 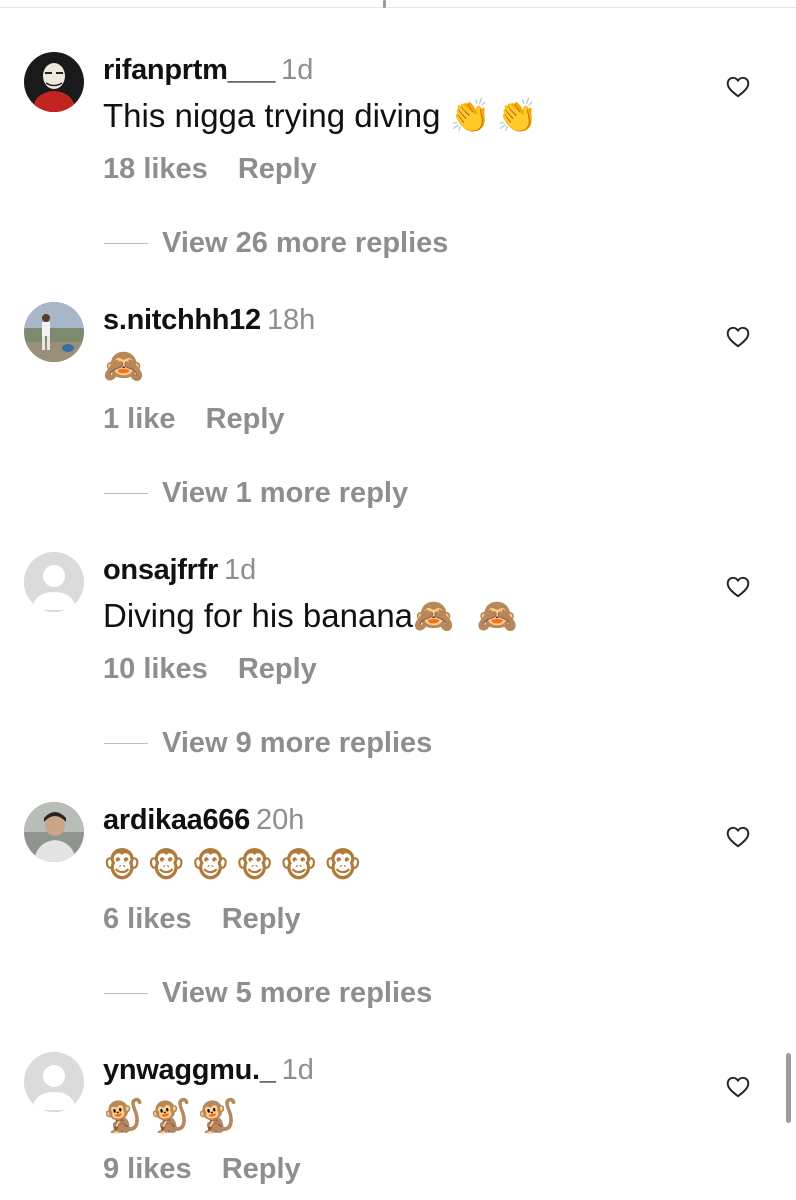 I want to click on scrollbar, so click(x=788, y=1088).